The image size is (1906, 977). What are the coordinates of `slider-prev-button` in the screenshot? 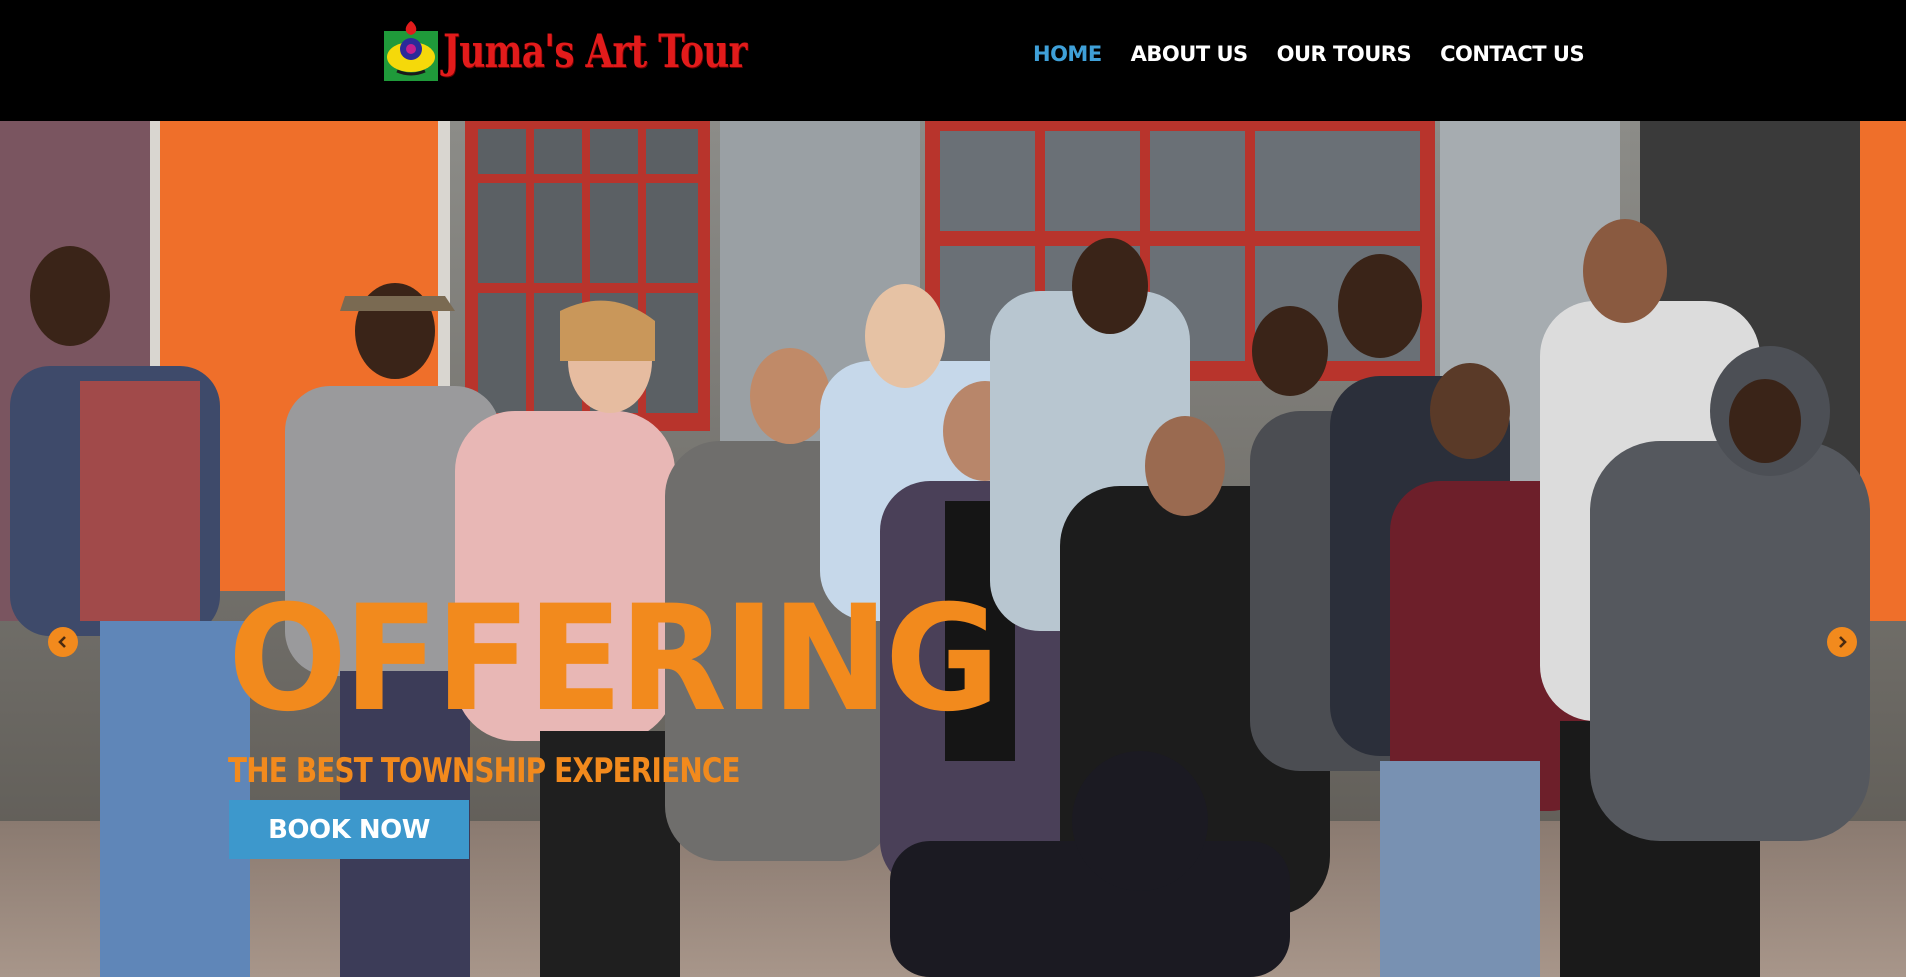 It's located at (63, 642).